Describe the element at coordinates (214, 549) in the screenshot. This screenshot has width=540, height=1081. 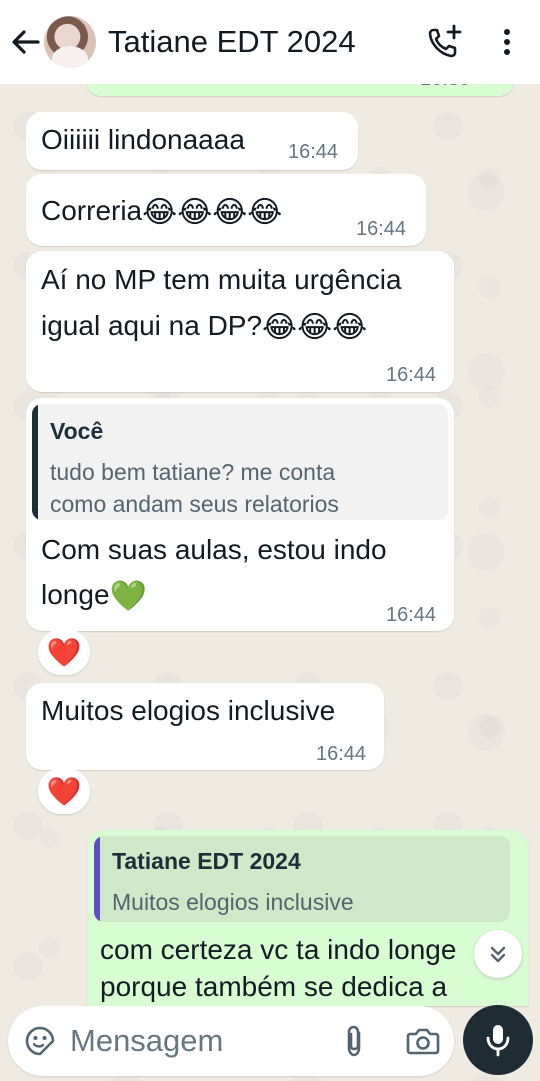
I see `message-text-line: Com suas aulas, estou indo` at that location.